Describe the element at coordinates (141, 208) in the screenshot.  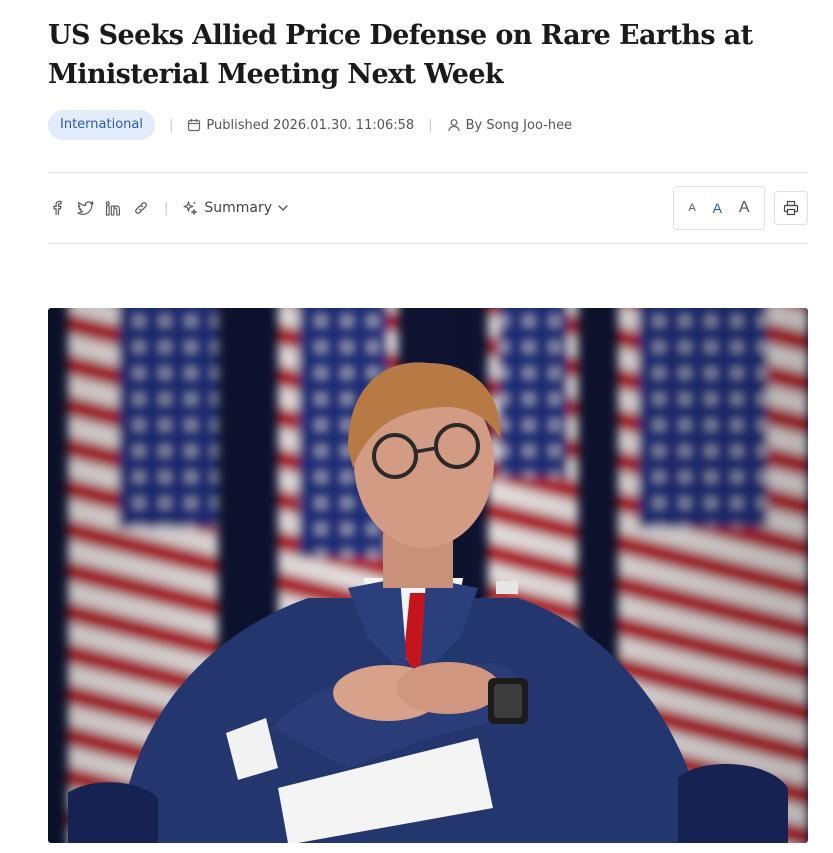
I see `link-icon` at that location.